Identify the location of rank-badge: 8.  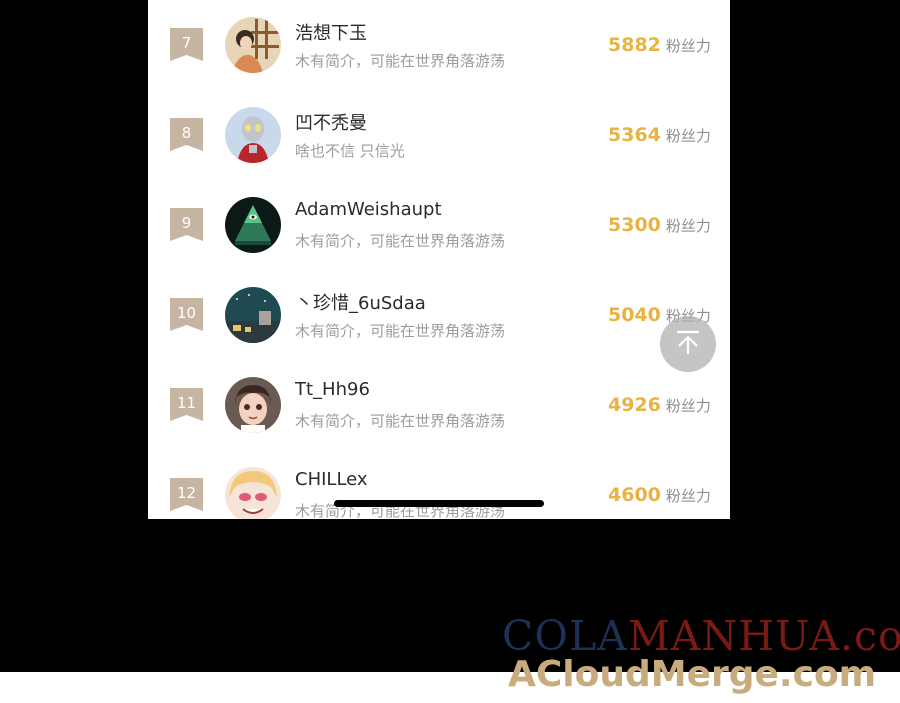
(186, 134).